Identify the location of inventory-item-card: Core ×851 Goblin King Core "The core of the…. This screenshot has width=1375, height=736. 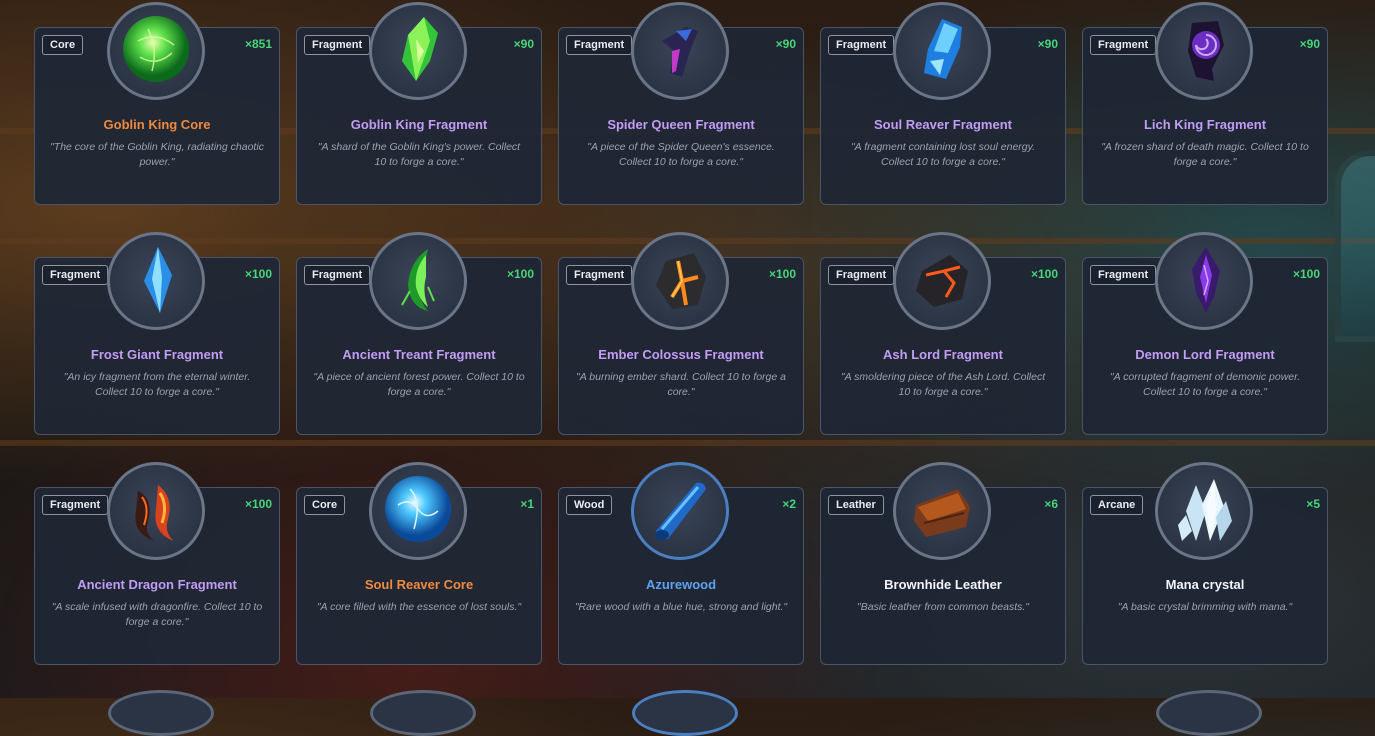
(157, 103).